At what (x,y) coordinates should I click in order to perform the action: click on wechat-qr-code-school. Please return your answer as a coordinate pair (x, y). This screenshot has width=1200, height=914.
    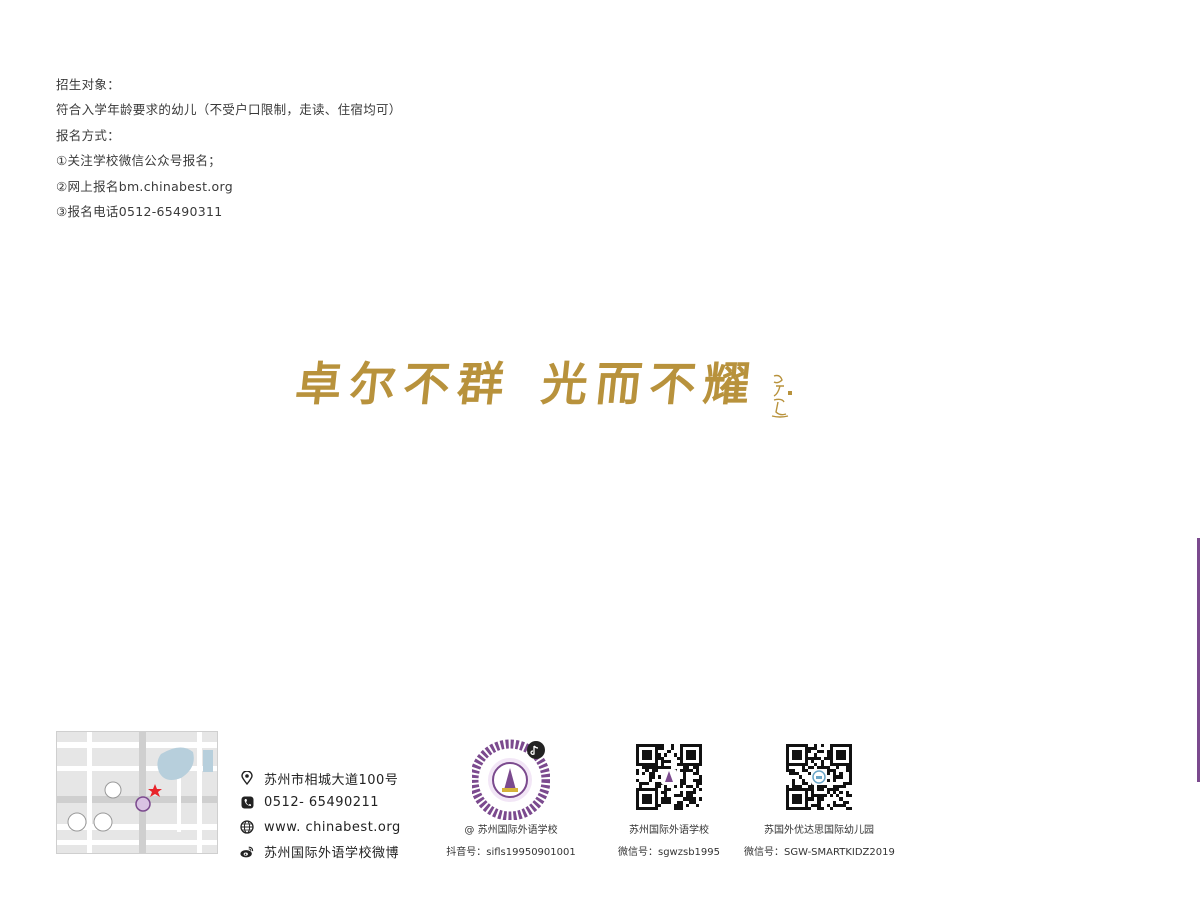
    Looking at the image, I should click on (669, 777).